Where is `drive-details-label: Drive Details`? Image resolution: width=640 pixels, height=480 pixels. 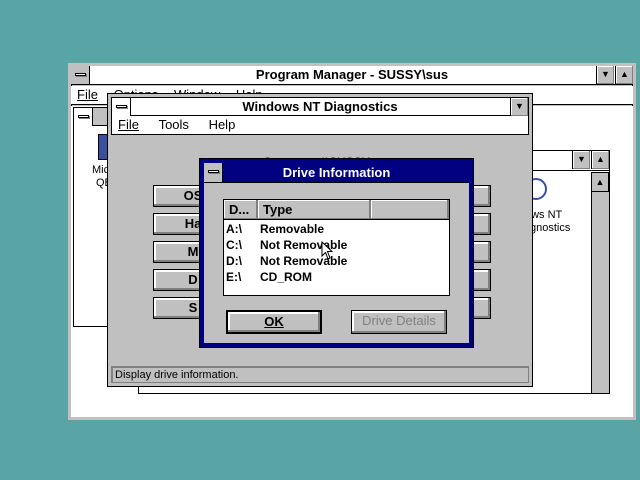 drive-details-label: Drive Details is located at coordinates (399, 320).